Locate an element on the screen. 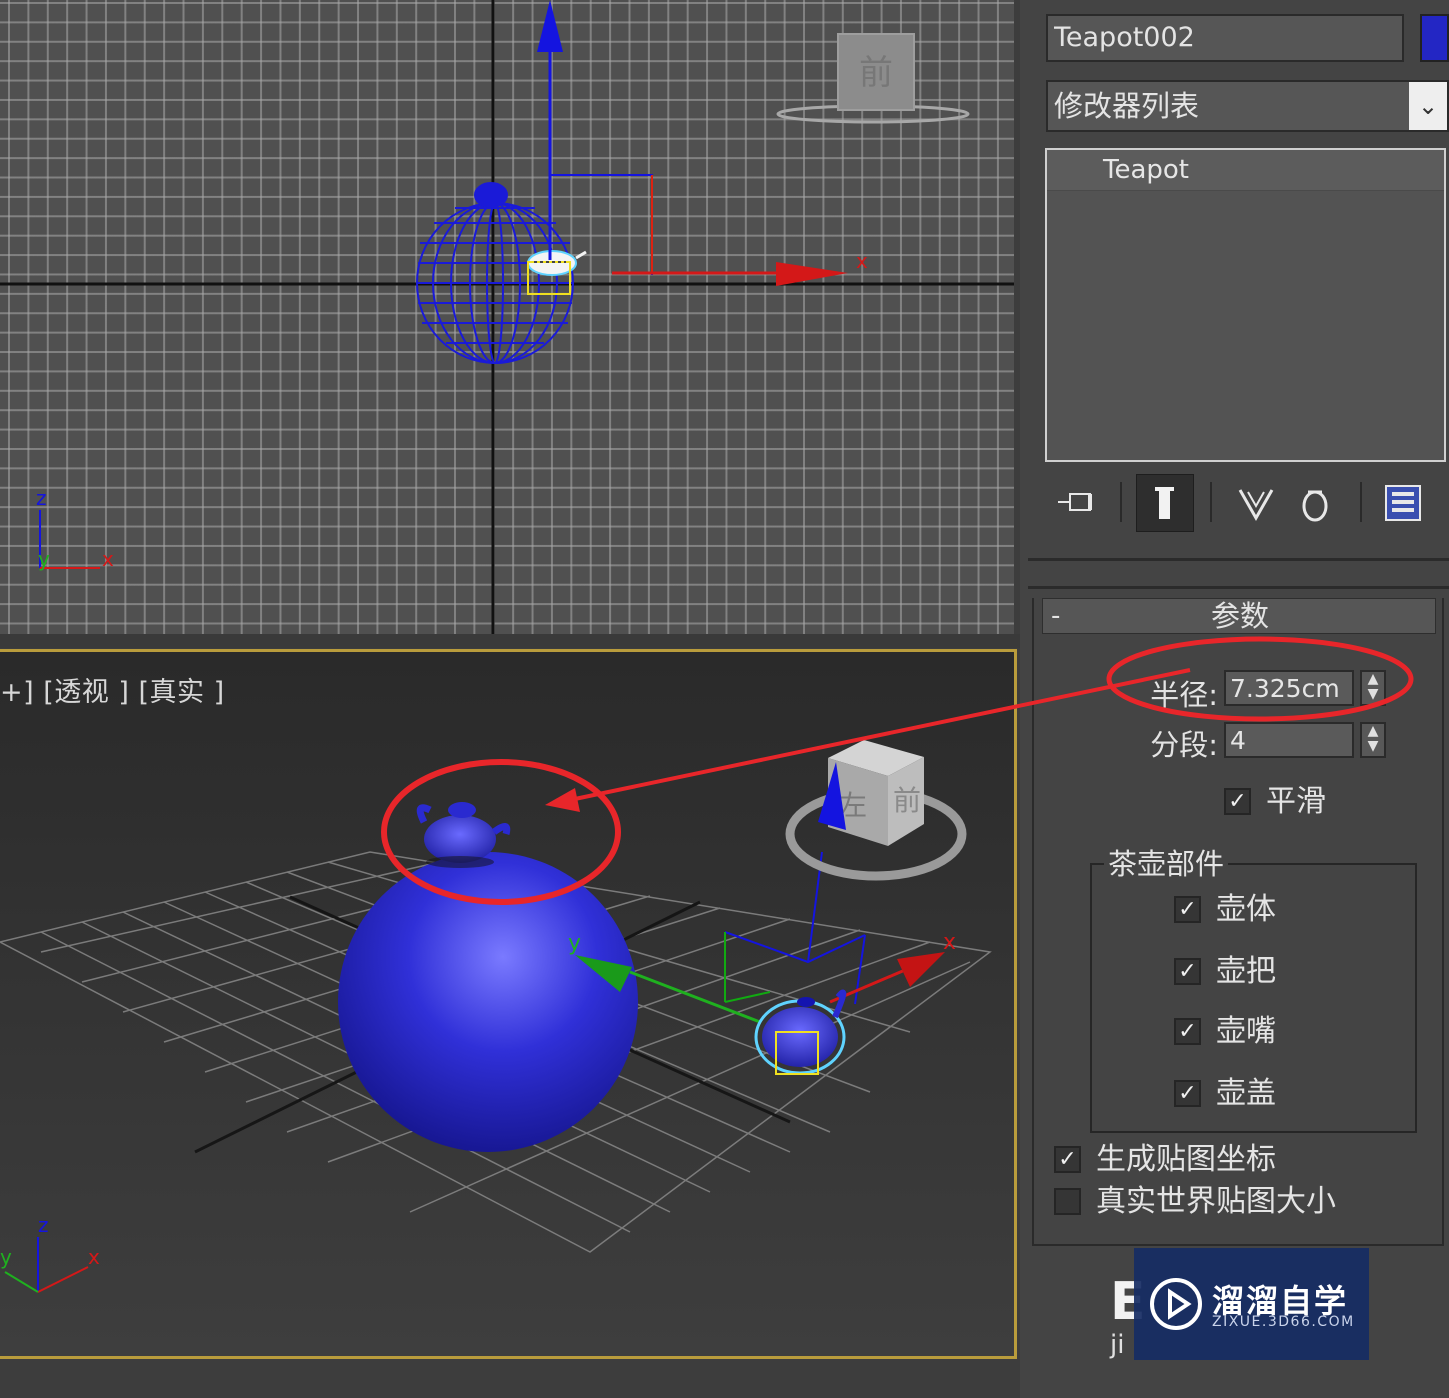  teapot-highlight-ellipse is located at coordinates (501, 832).